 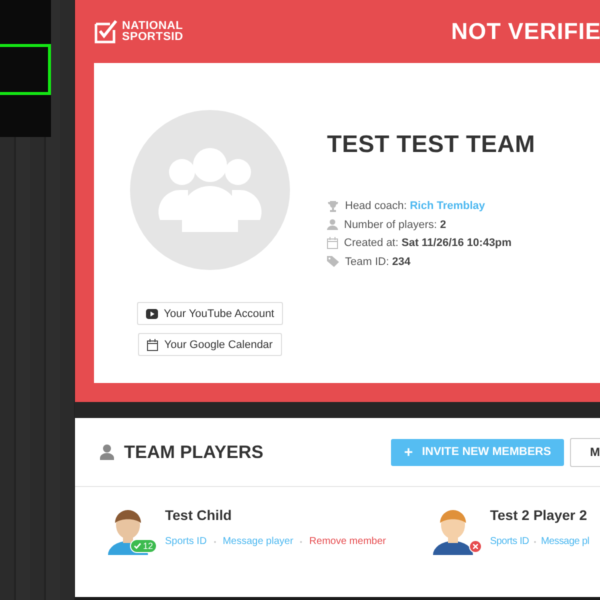 I want to click on remove-member-link: Remove member, so click(x=347, y=541).